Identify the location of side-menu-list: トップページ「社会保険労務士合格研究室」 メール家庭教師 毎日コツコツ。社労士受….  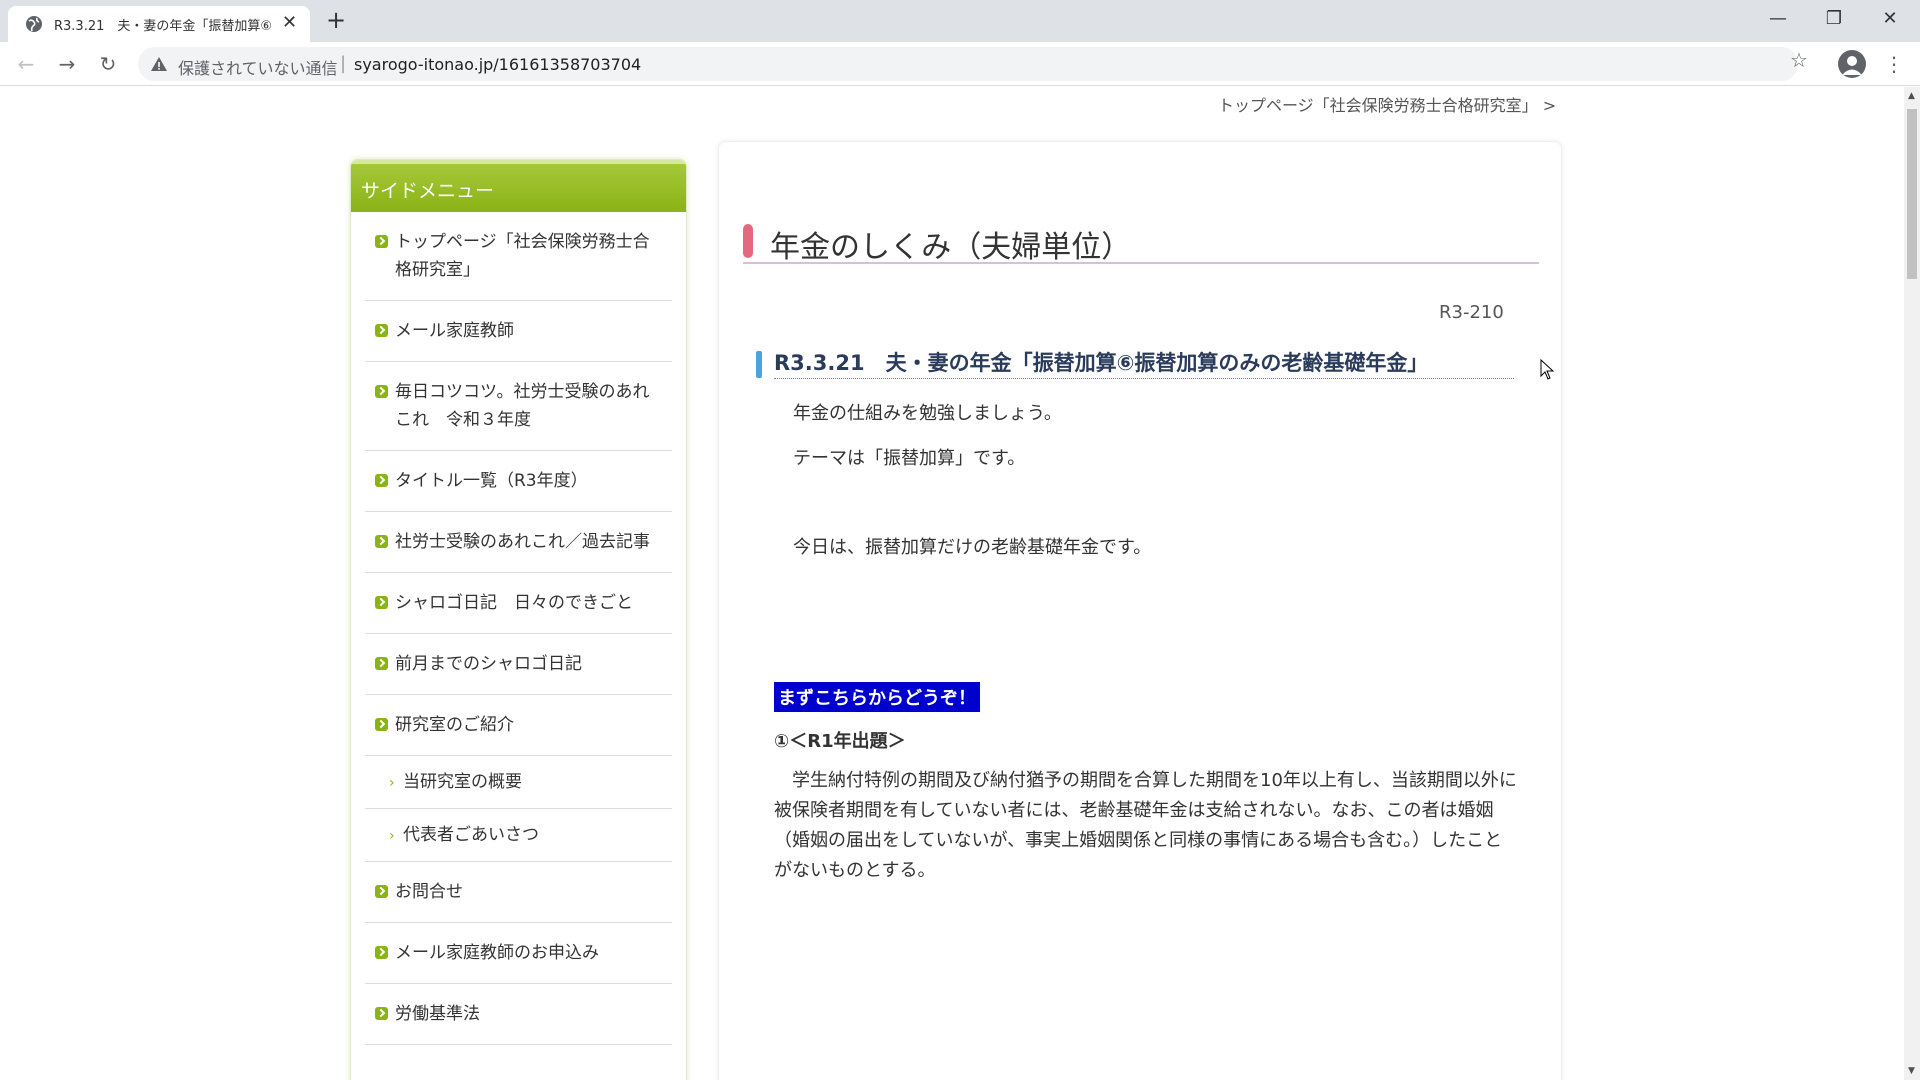
(518, 628).